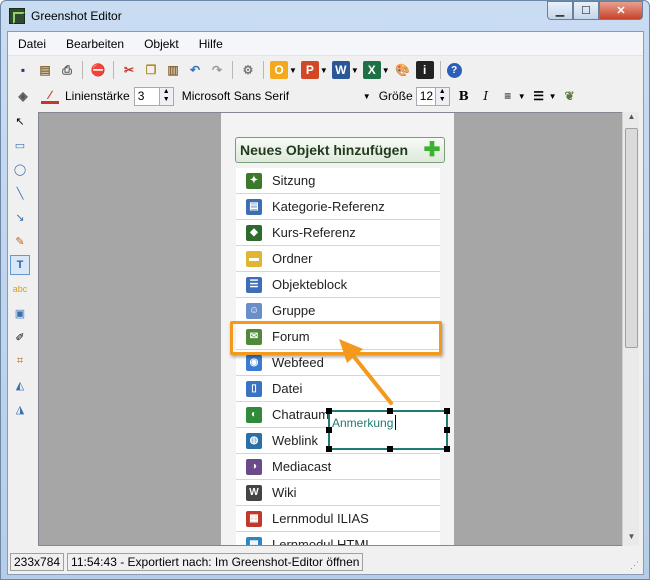 The height and width of the screenshot is (580, 650). I want to click on scroll-up-icon: ▲, so click(631, 119).